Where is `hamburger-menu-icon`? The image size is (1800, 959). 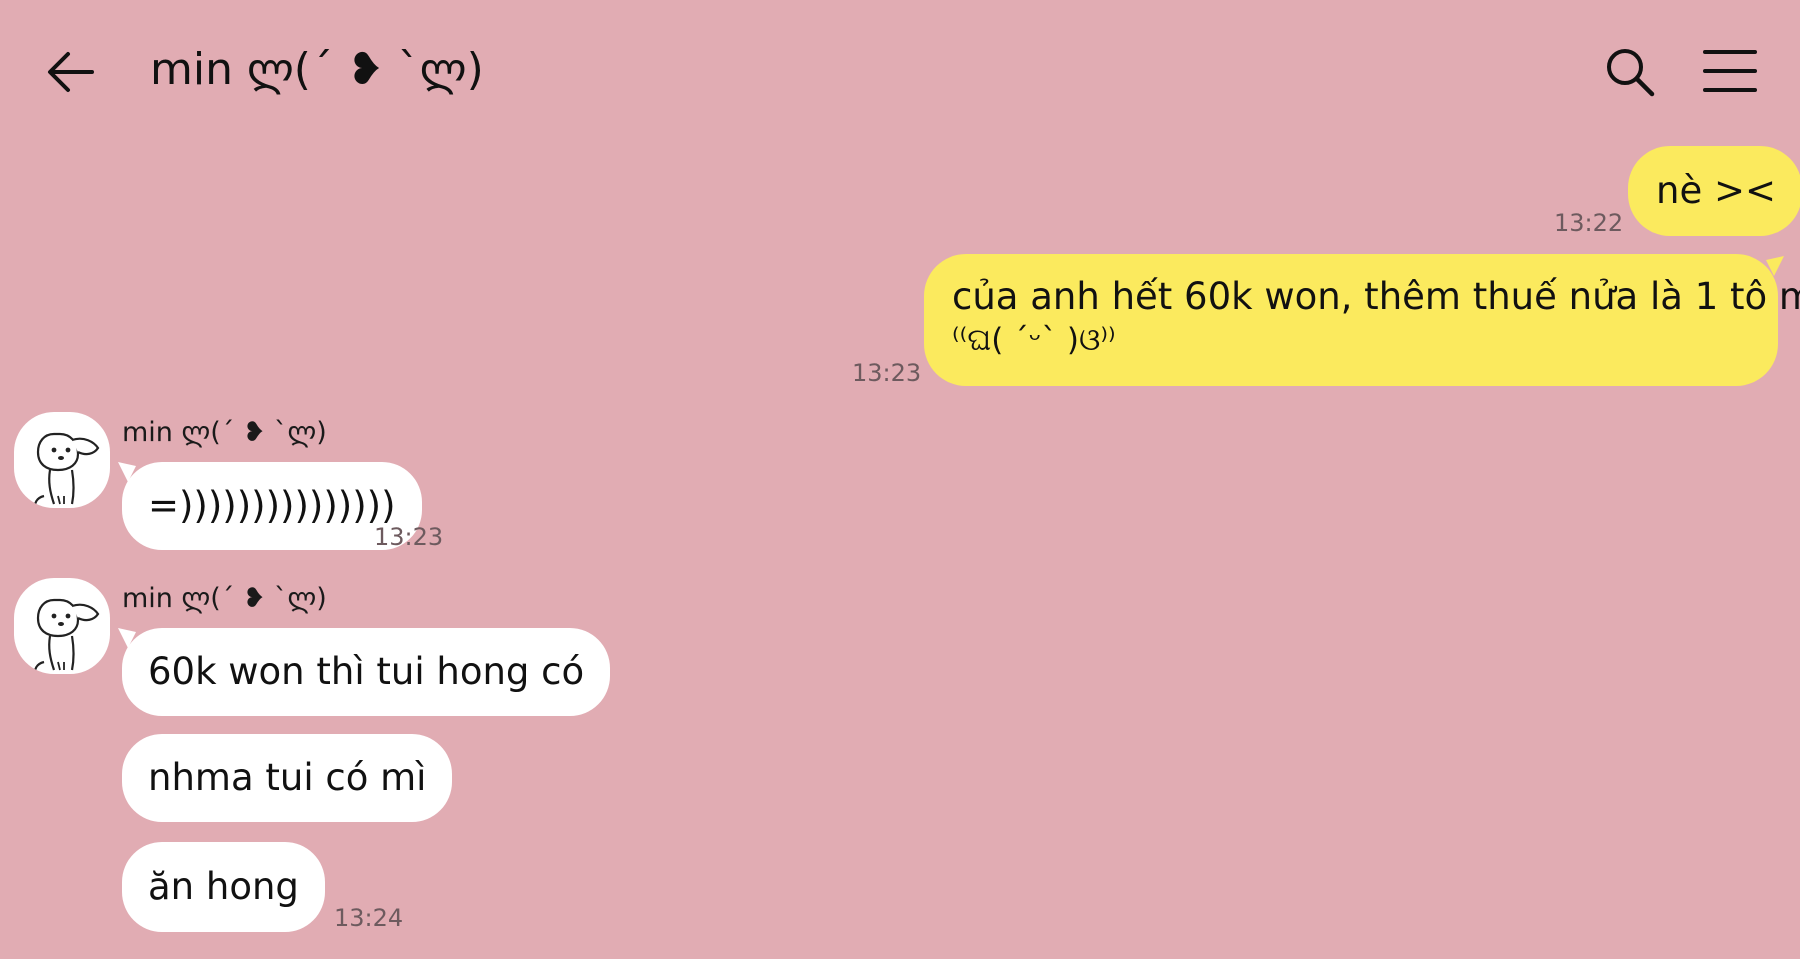
hamburger-menu-icon is located at coordinates (1730, 71).